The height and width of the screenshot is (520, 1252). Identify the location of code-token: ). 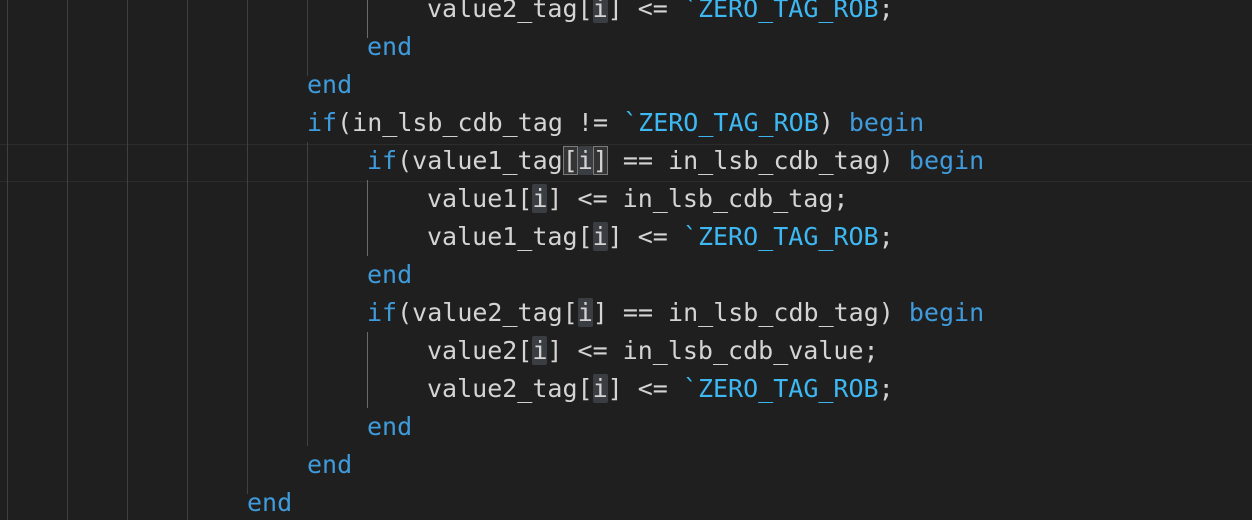
(833, 122).